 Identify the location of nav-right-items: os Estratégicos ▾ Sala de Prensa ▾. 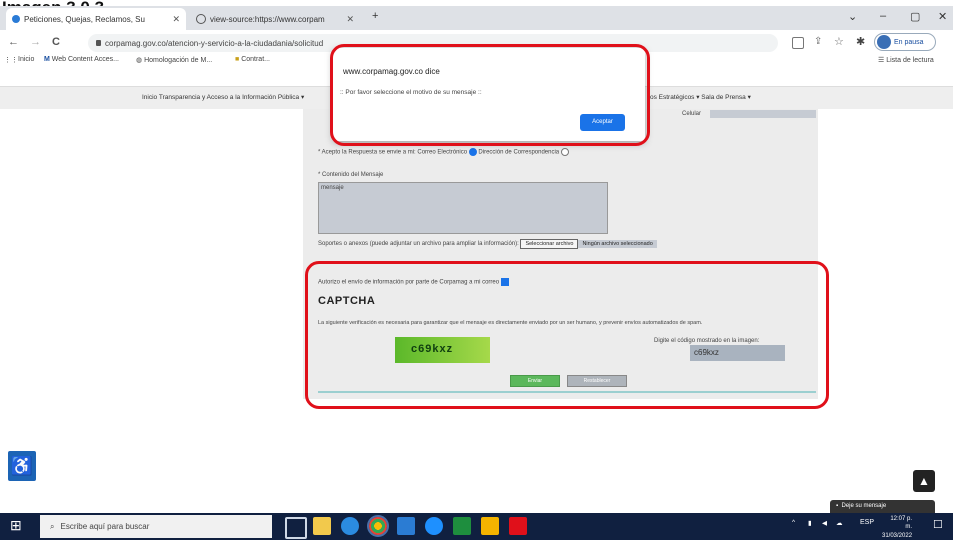
(700, 97).